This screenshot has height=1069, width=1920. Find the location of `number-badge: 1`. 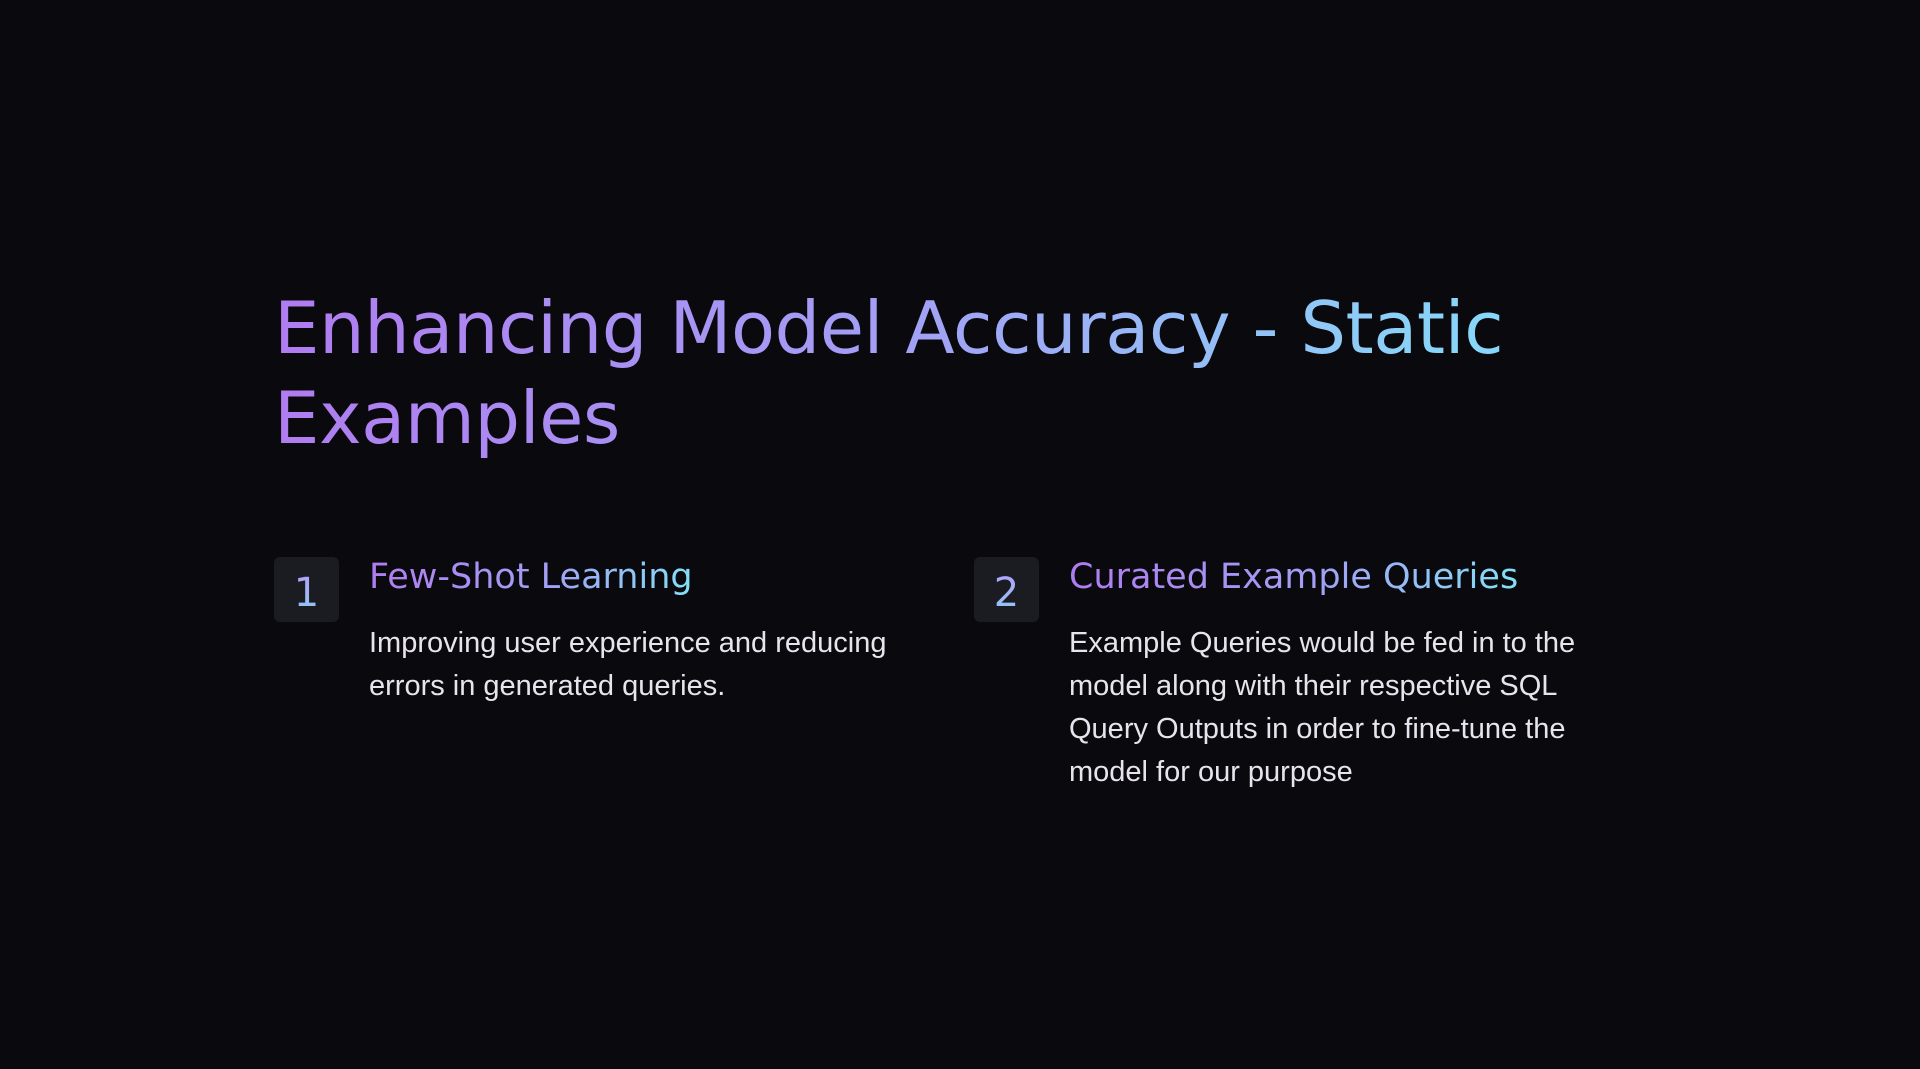

number-badge: 1 is located at coordinates (306, 589).